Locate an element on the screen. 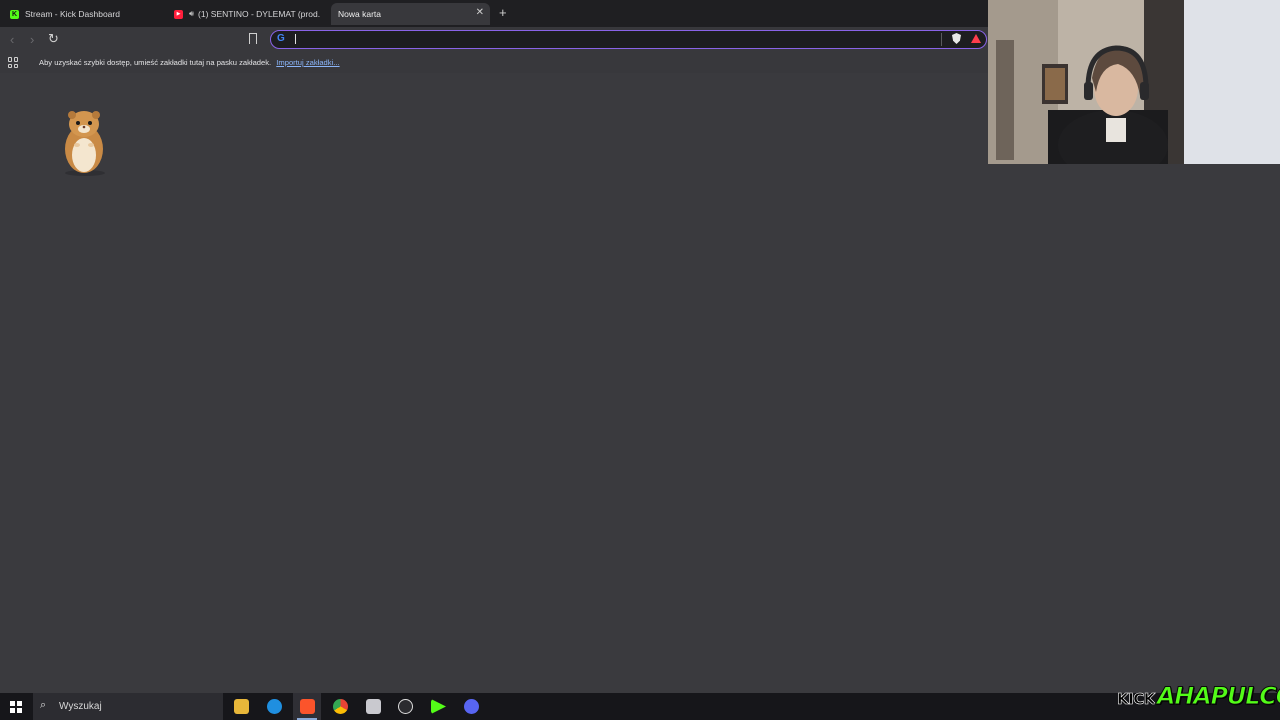 This screenshot has width=1280, height=720. kick-app-icon is located at coordinates (438, 706).